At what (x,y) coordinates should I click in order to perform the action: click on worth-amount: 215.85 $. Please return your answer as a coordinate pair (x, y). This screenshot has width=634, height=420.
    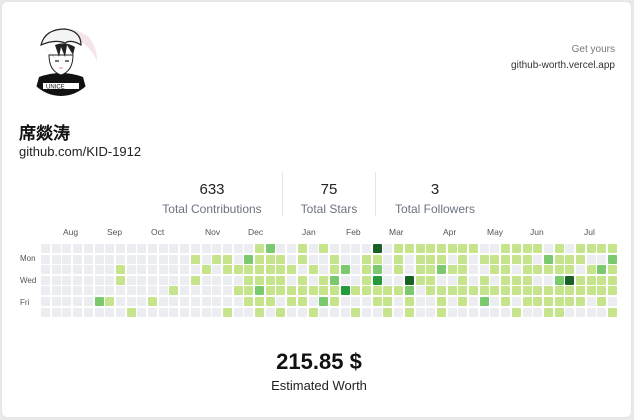
    Looking at the image, I should click on (319, 361).